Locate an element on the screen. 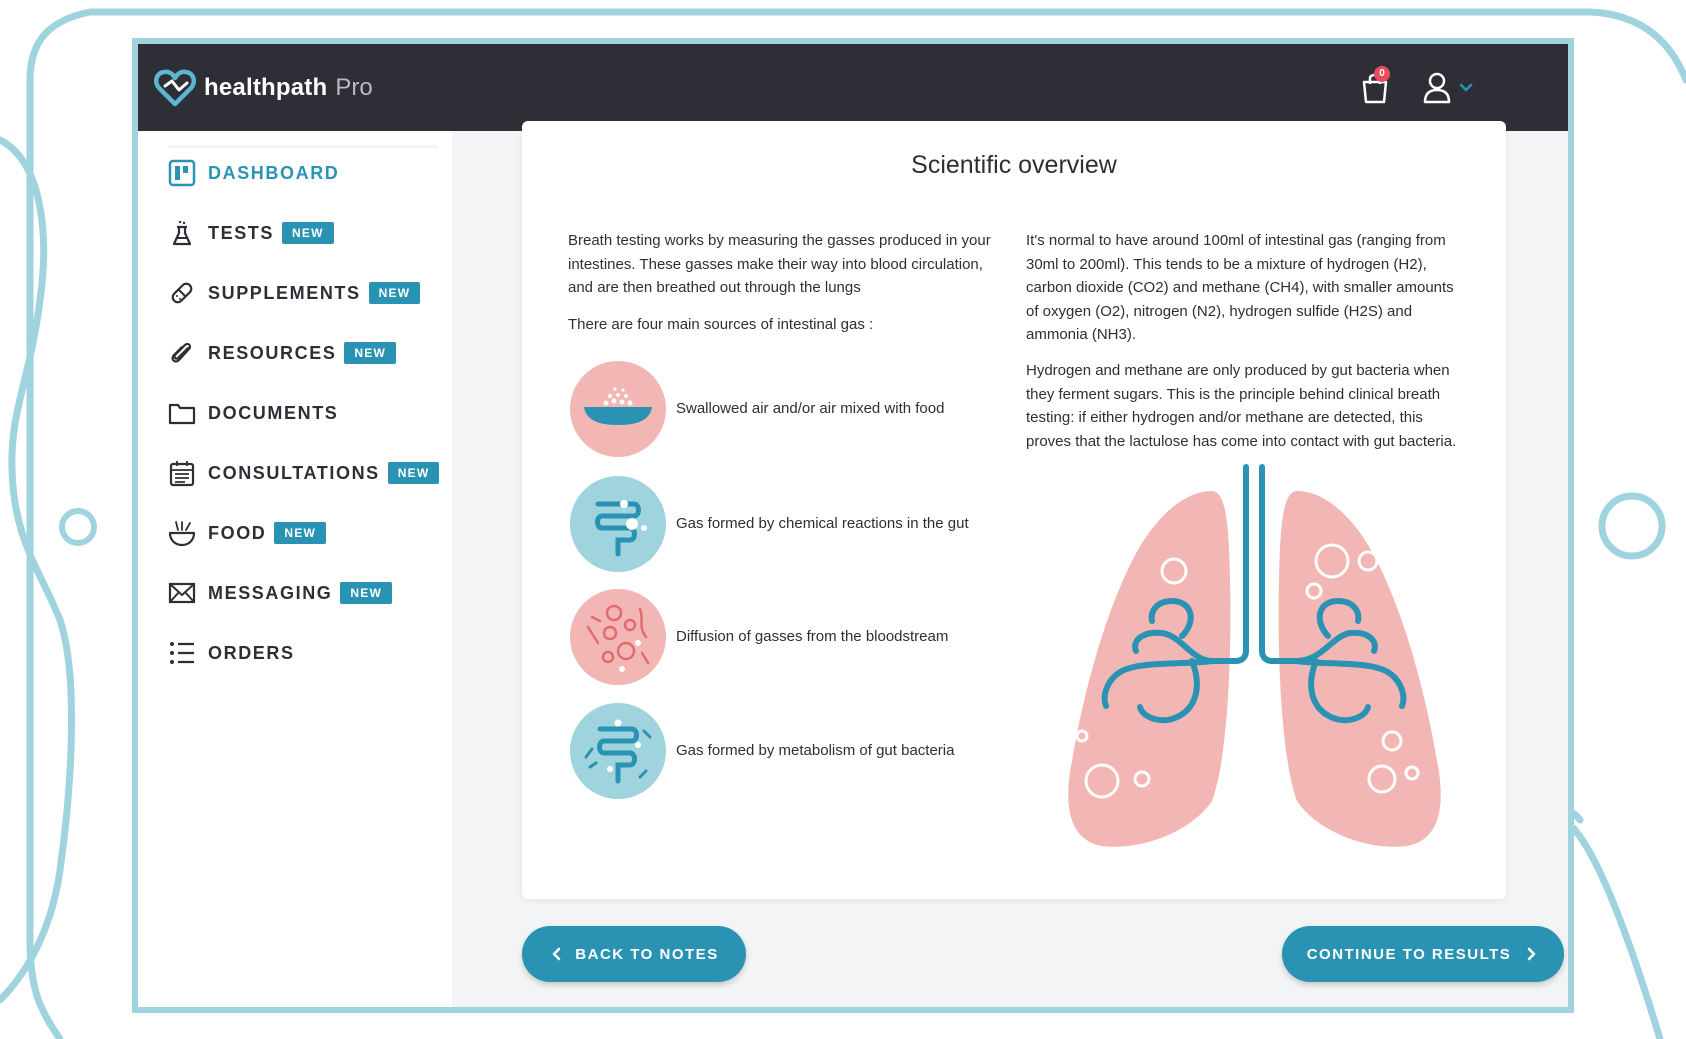 This screenshot has height=1039, width=1686. list-item: Swallowed air and/or air mixed with food is located at coordinates (788, 409).